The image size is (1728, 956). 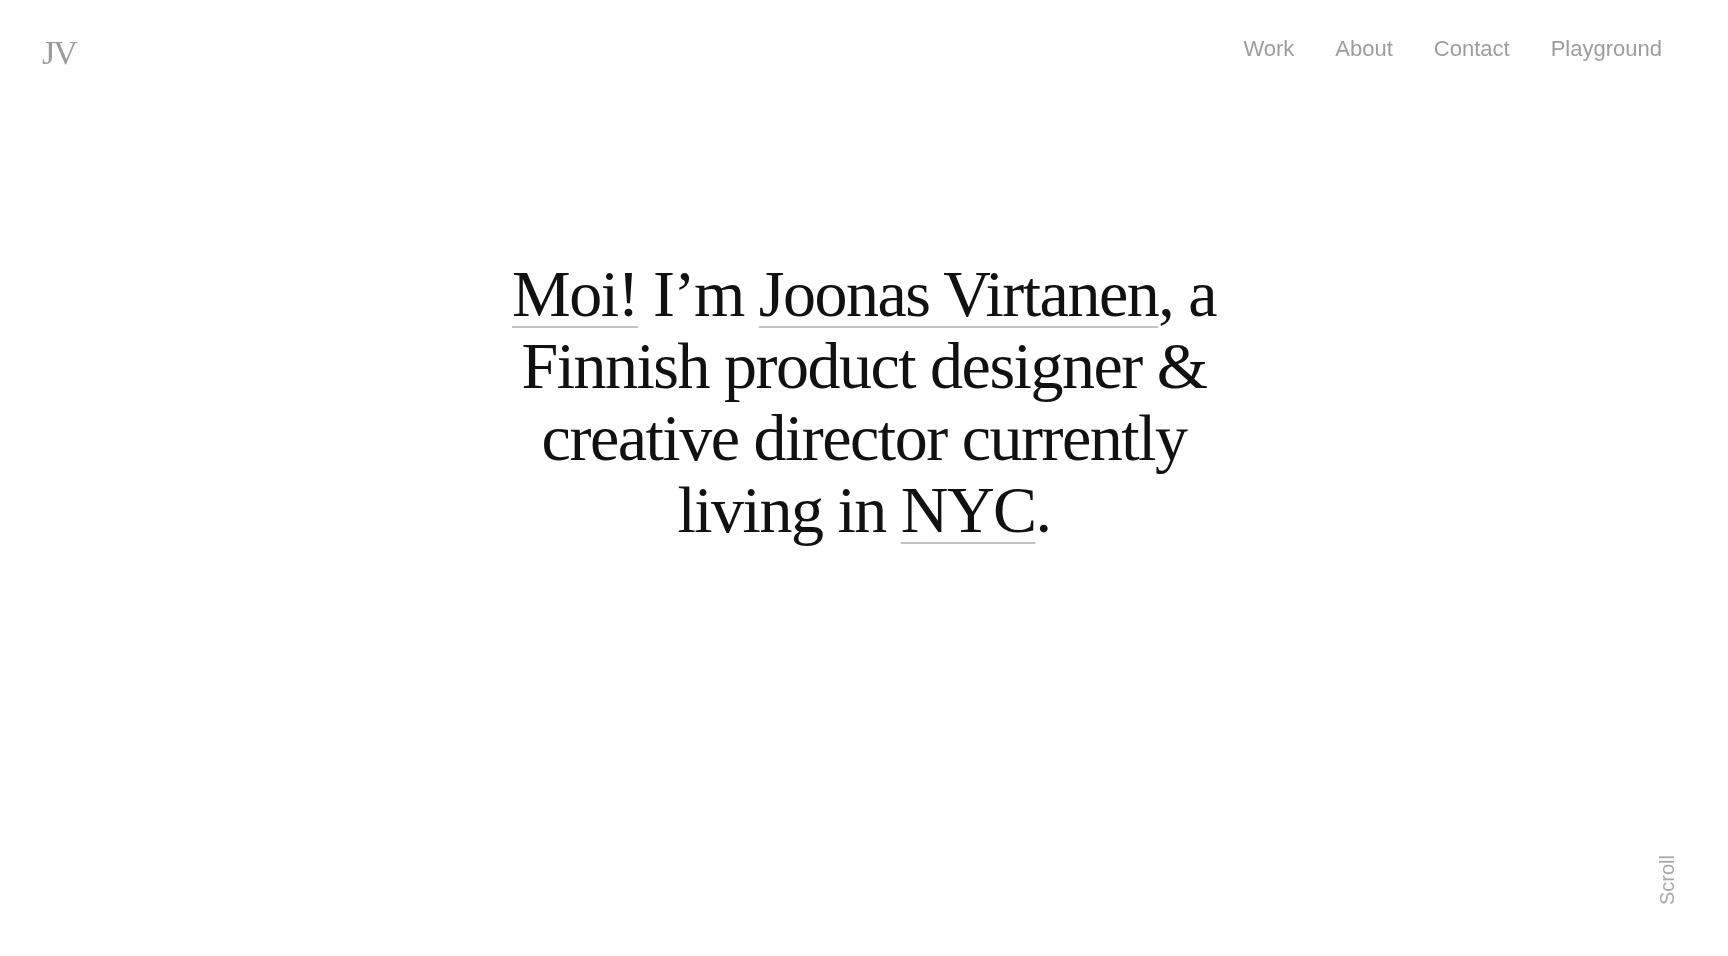 I want to click on scroll-hint: Scroll, so click(x=1667, y=880).